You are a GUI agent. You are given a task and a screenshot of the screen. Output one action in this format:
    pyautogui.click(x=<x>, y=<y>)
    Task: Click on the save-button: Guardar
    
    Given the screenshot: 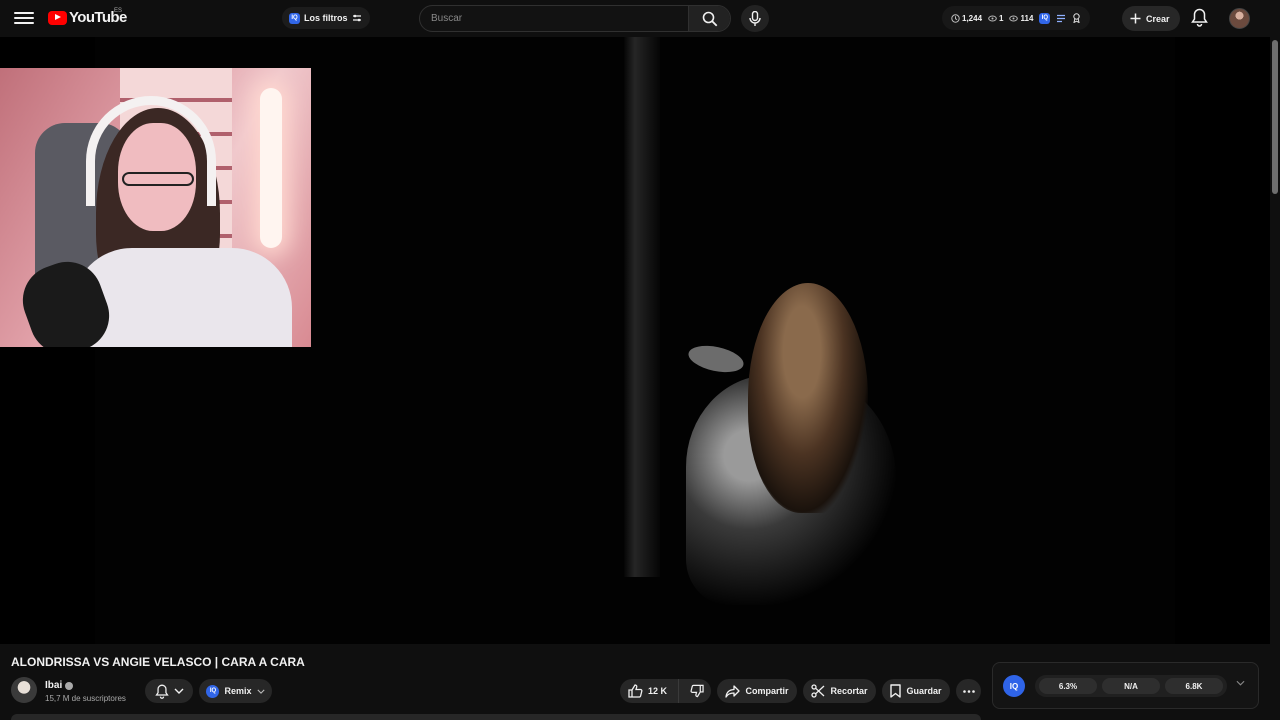 What is the action you would take?
    pyautogui.click(x=916, y=691)
    